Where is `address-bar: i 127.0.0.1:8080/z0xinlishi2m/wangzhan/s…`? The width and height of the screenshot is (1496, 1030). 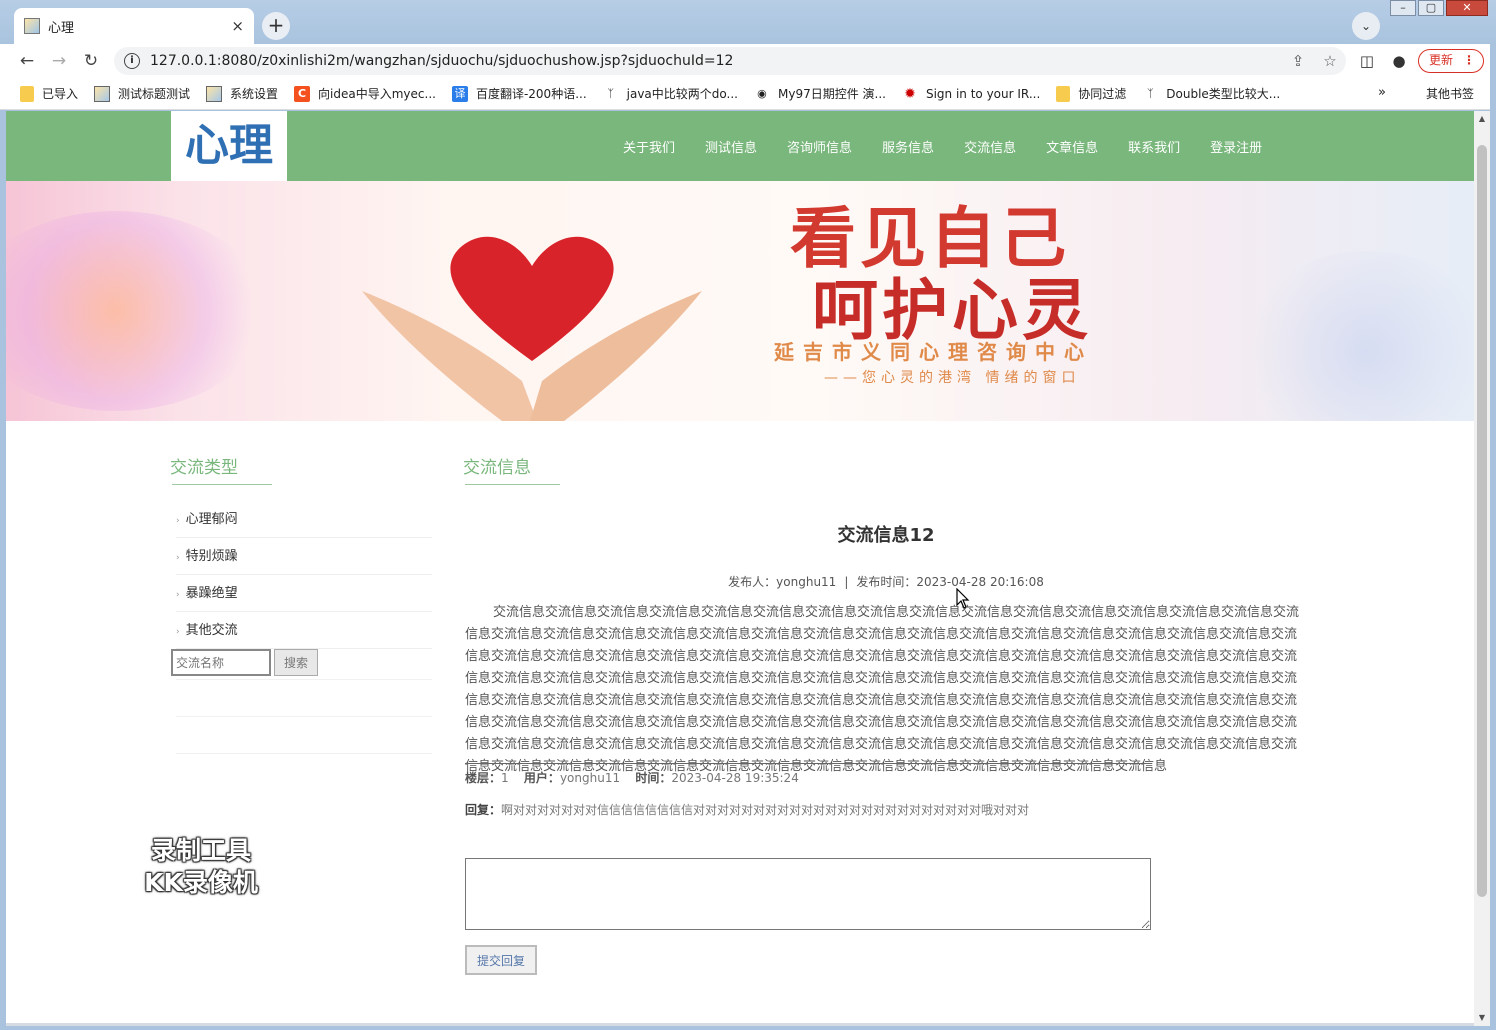
address-bar: i 127.0.0.1:8080/z0xinlishi2m/wangzhan/s… is located at coordinates (730, 61).